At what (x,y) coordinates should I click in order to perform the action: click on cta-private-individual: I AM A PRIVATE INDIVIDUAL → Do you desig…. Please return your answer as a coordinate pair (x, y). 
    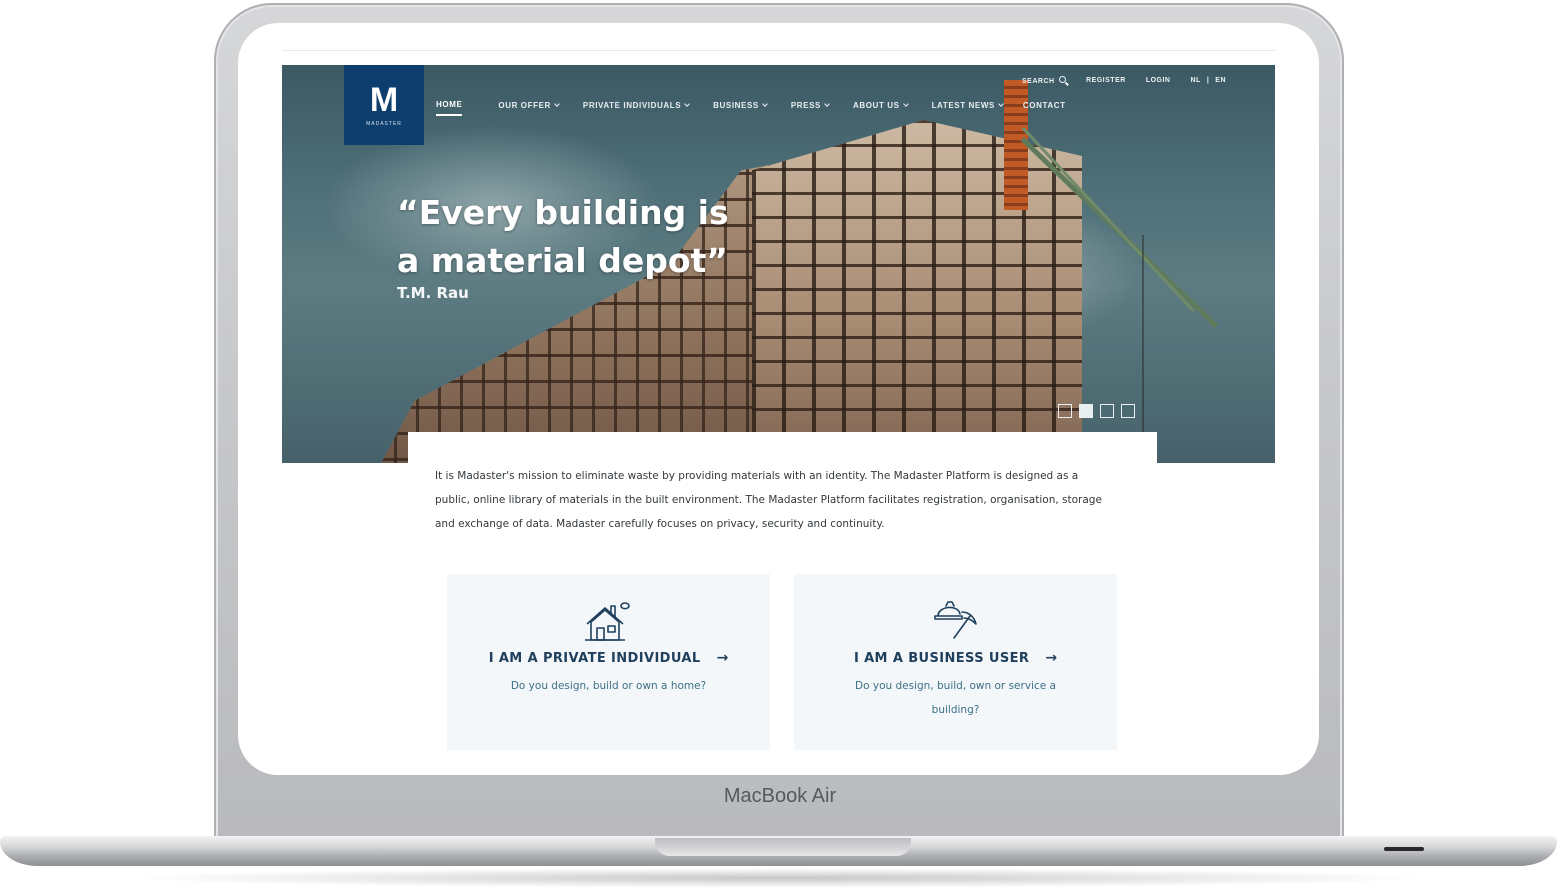
    Looking at the image, I should click on (608, 662).